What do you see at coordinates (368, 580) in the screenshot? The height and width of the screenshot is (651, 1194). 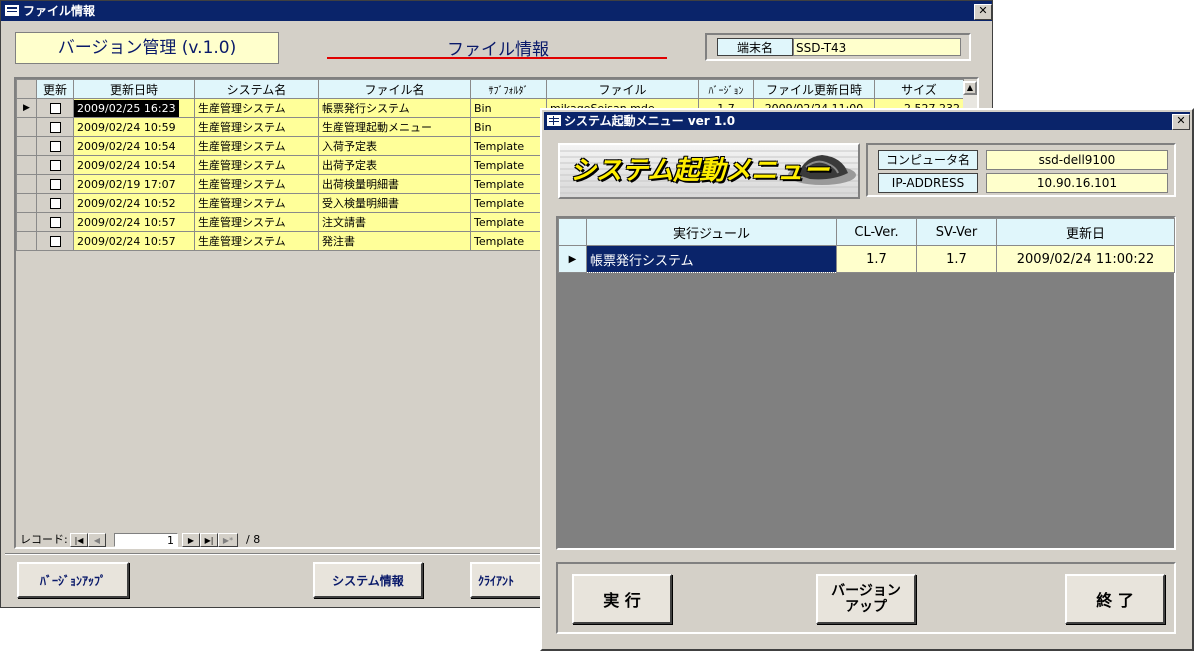 I see `system-info-button: システム情報` at bounding box center [368, 580].